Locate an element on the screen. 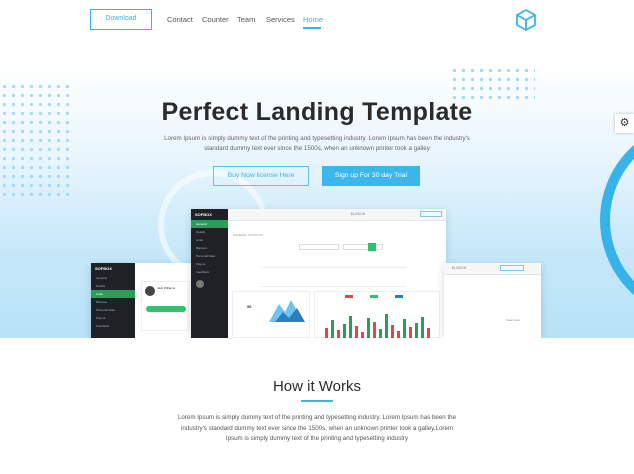 The image size is (634, 474). trial-signup-button: Sign up For 30 day Trial is located at coordinates (371, 176).